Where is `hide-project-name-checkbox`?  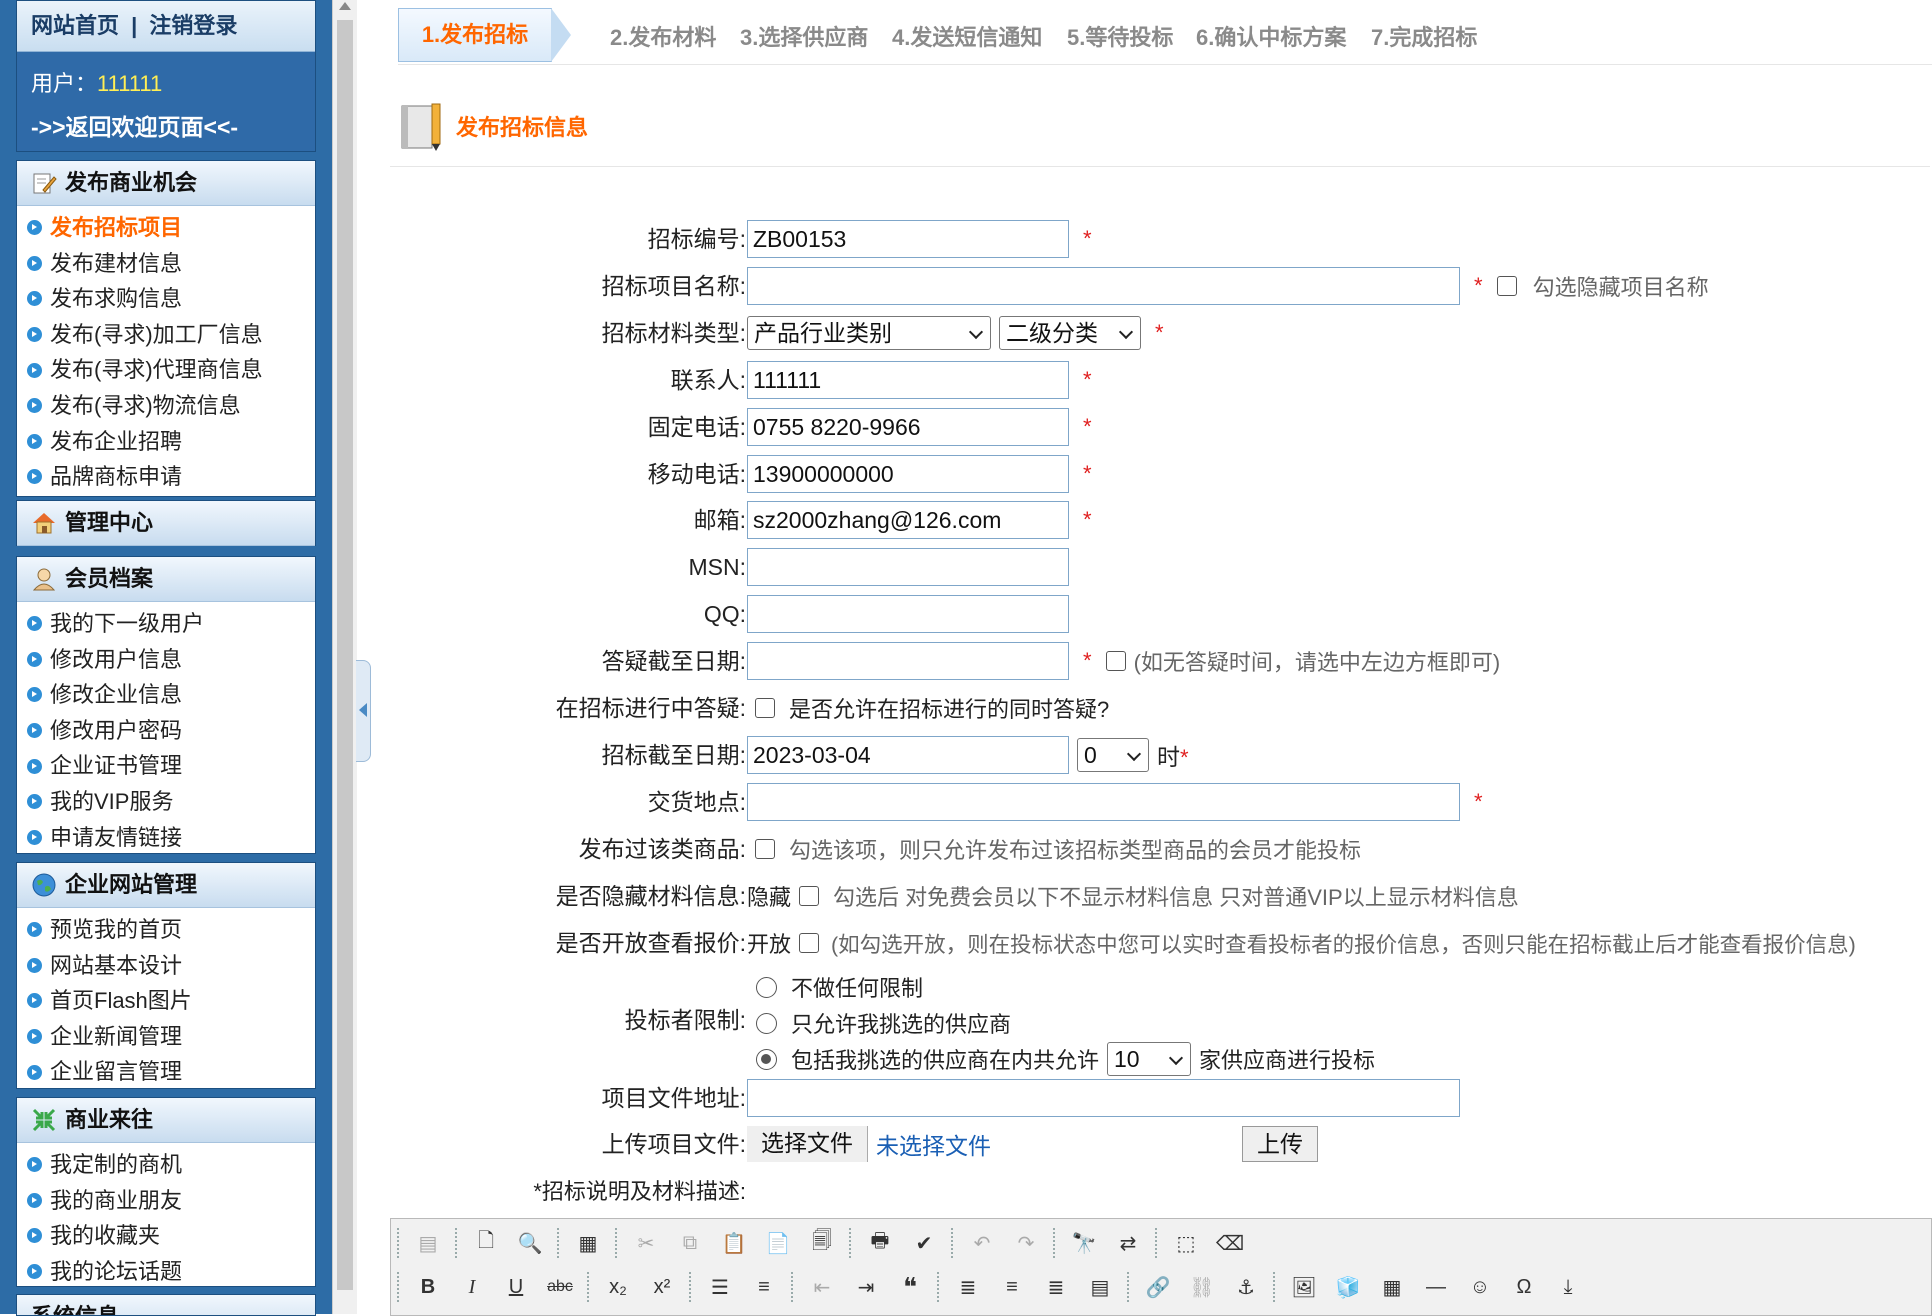
hide-project-name-checkbox is located at coordinates (1506, 286).